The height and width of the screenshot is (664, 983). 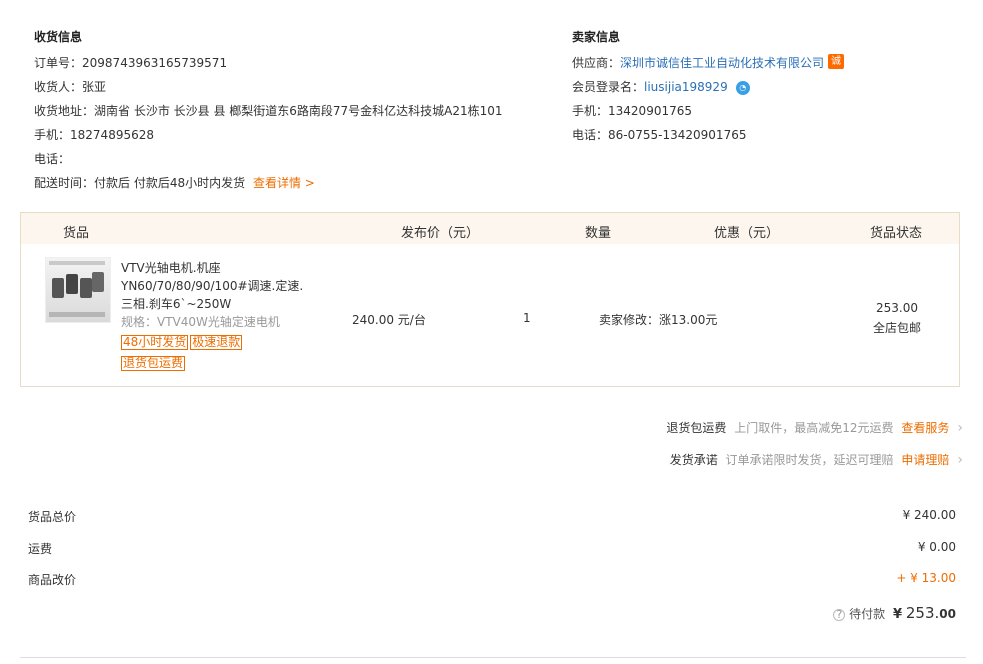 What do you see at coordinates (212, 286) in the screenshot?
I see `product-title-line2: YN60/70/80/90/100#调速.定速.` at bounding box center [212, 286].